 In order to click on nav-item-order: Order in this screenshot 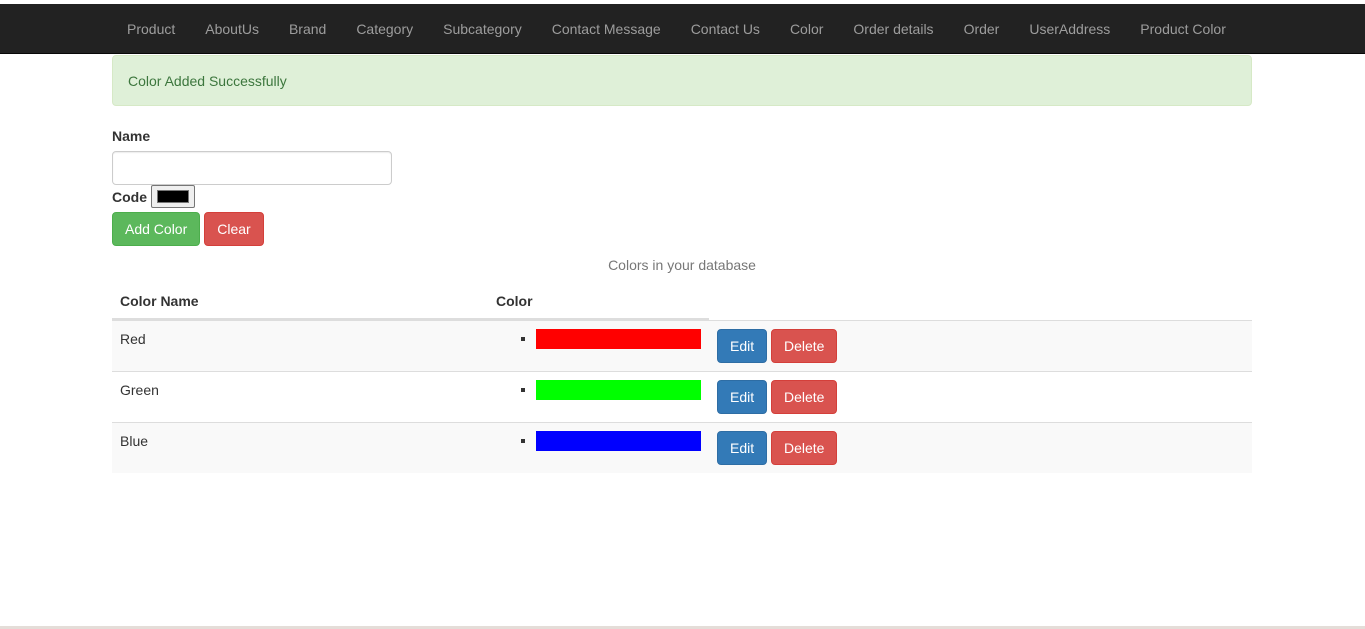, I will do `click(982, 29)`.